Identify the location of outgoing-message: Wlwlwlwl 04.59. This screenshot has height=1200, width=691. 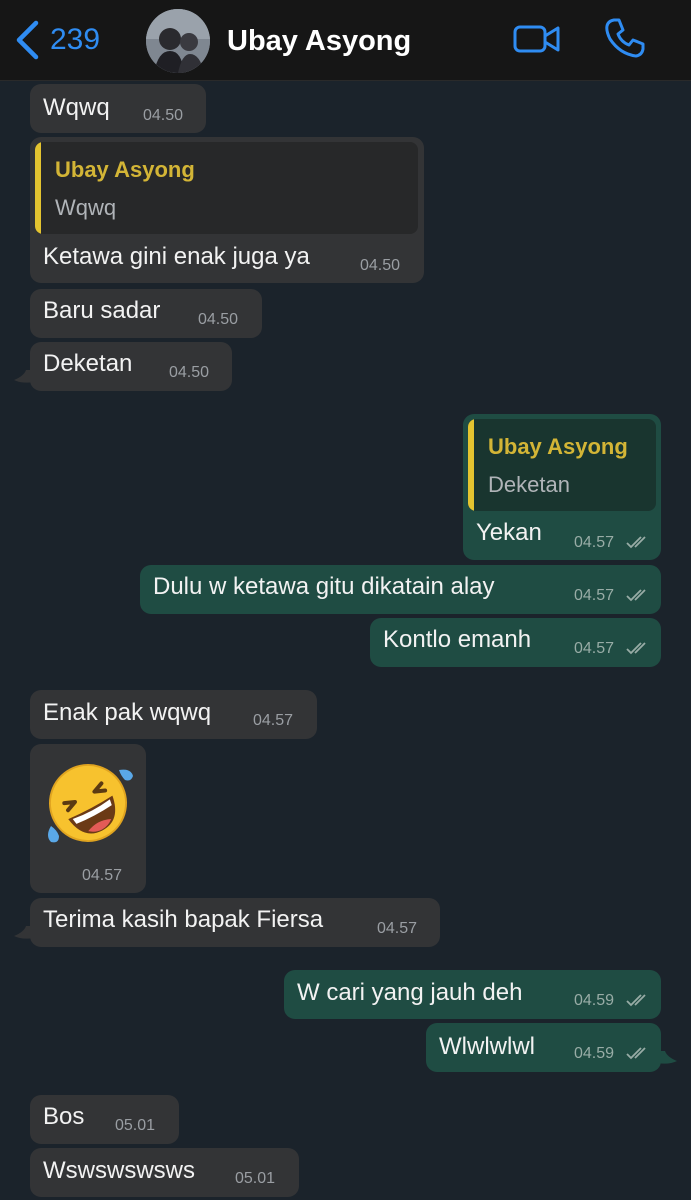
(543, 1047).